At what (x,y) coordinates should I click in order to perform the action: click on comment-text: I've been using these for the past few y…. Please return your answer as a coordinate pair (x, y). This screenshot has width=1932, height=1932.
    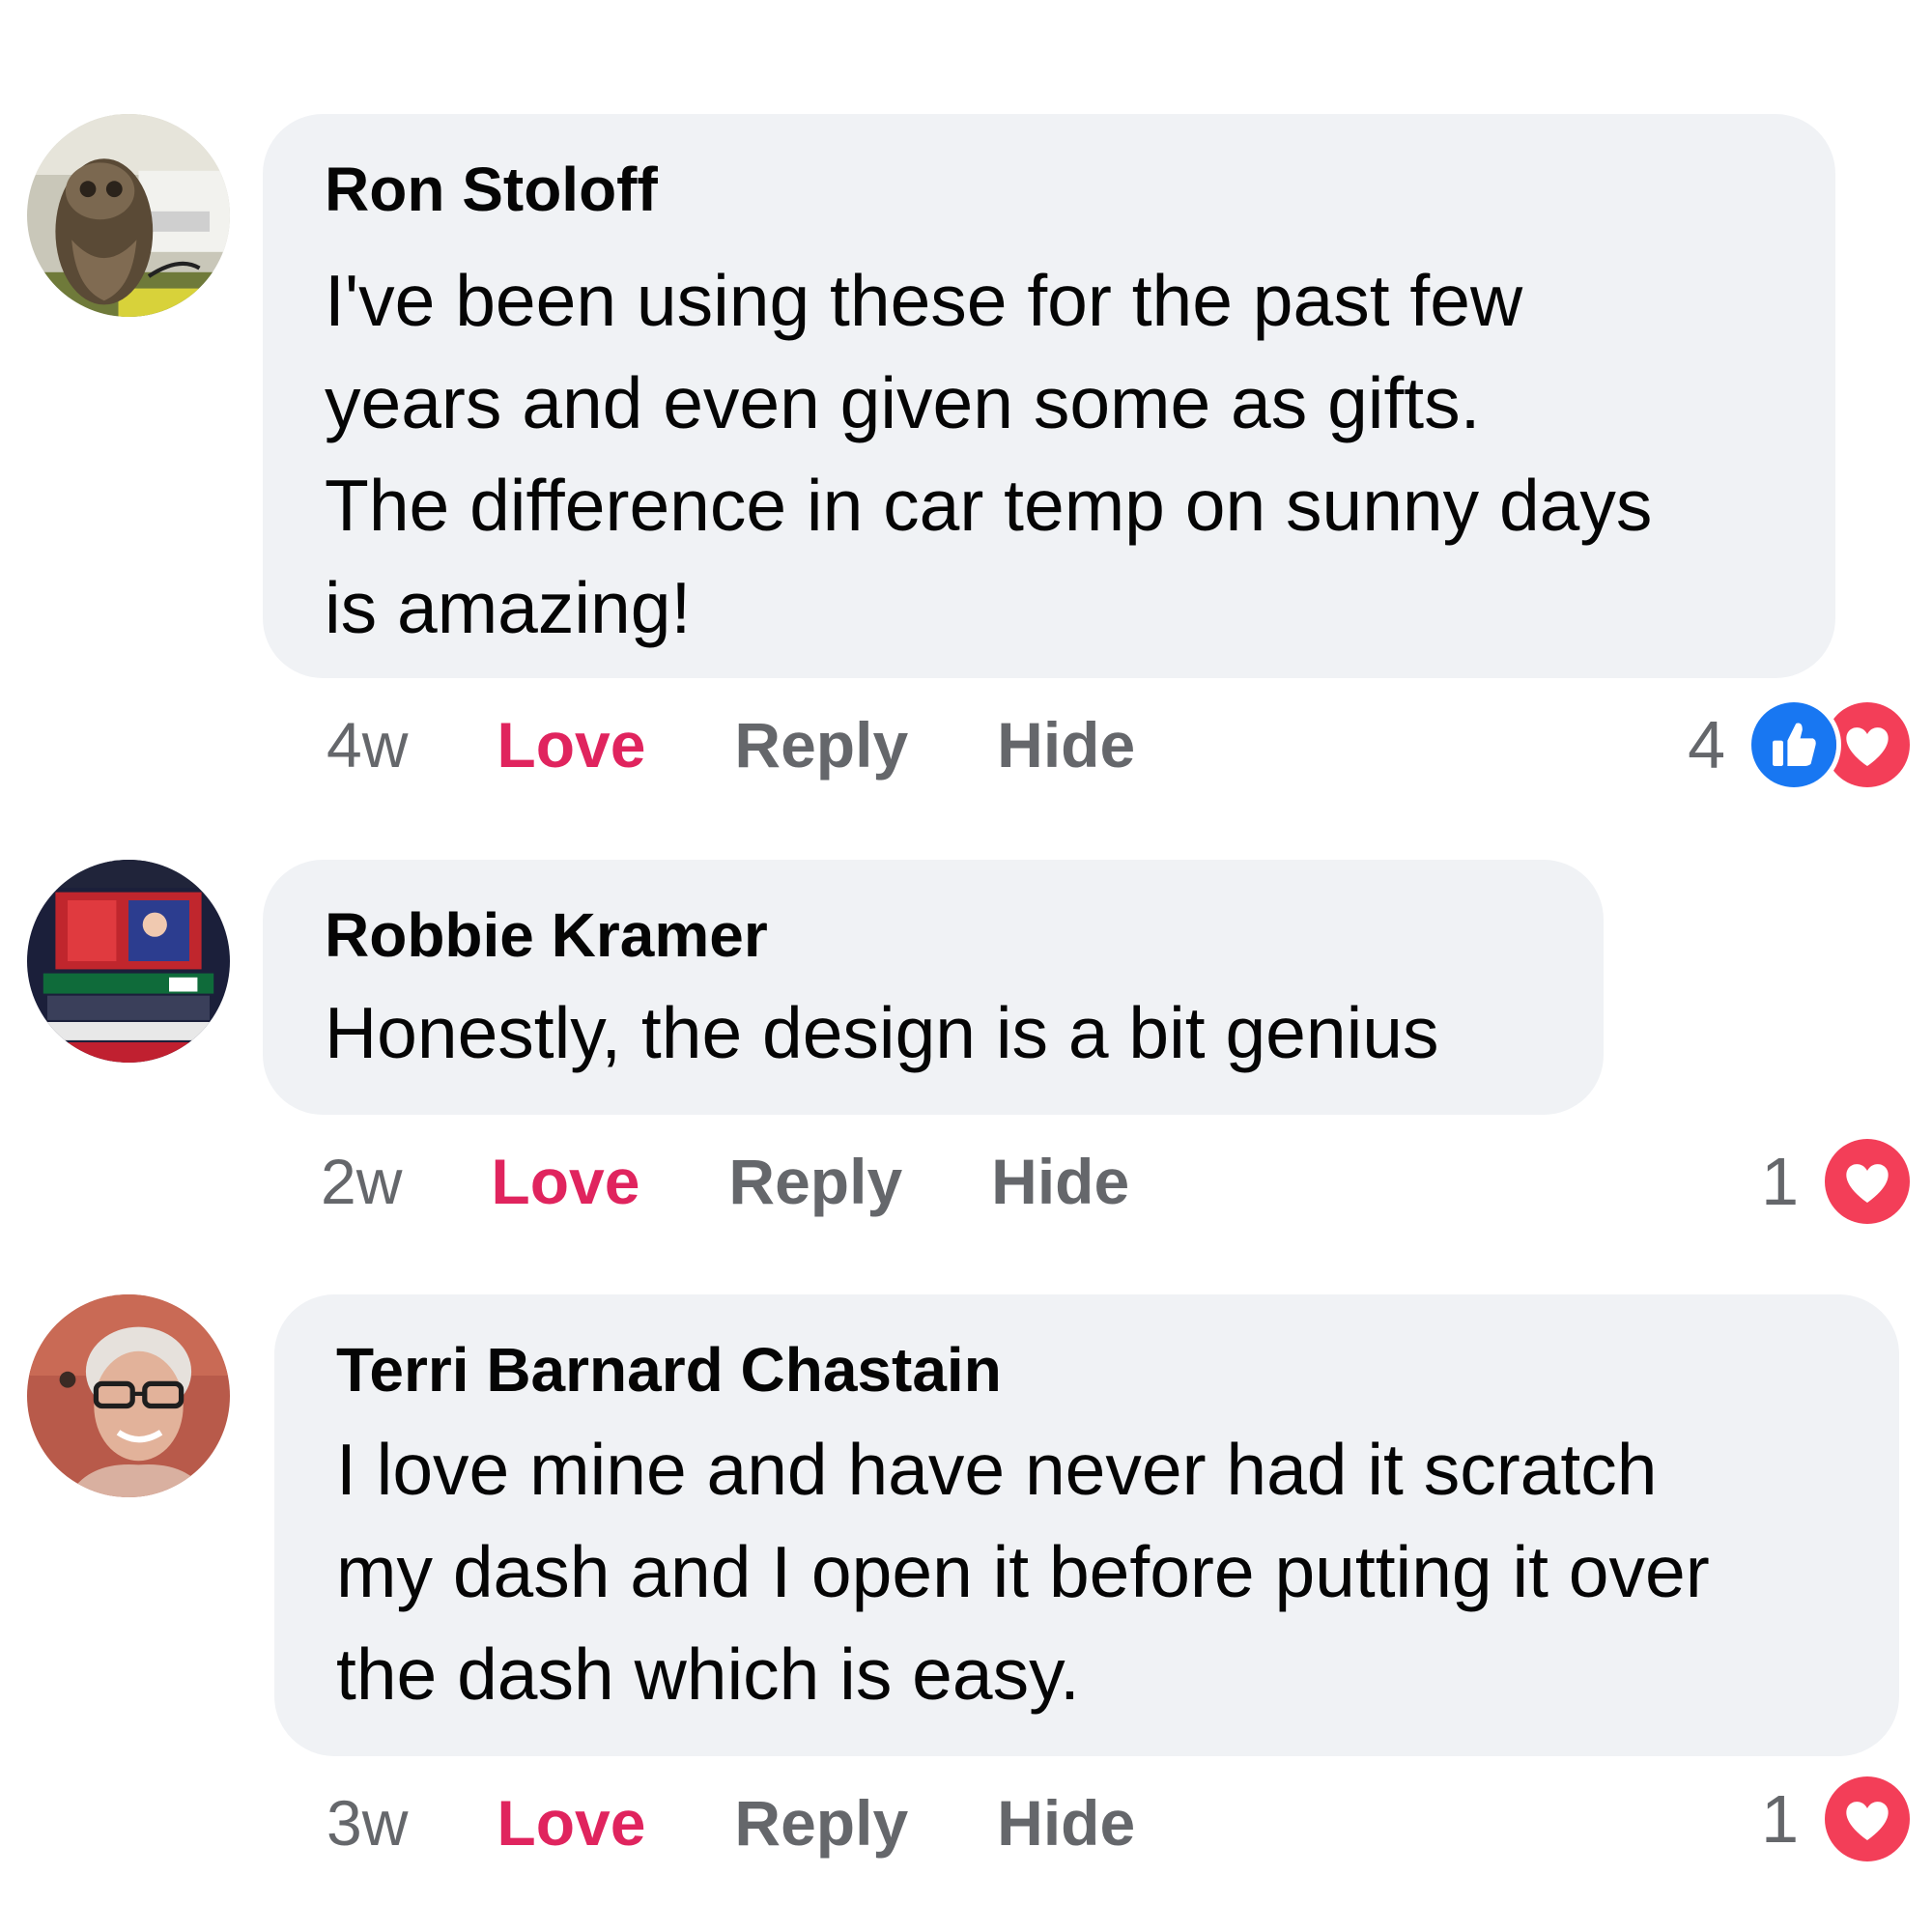
    Looking at the image, I should click on (989, 454).